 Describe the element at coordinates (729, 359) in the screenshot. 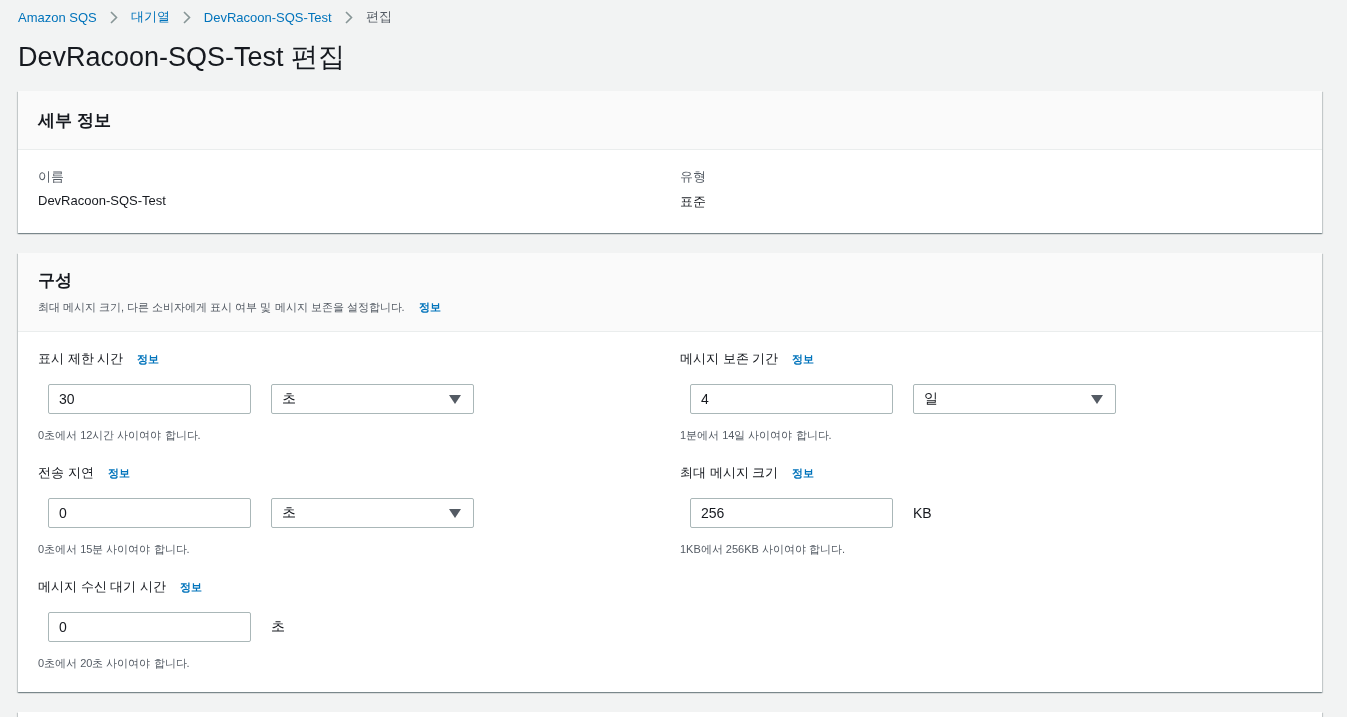

I see `field-label: 메시지 보존 기간` at that location.